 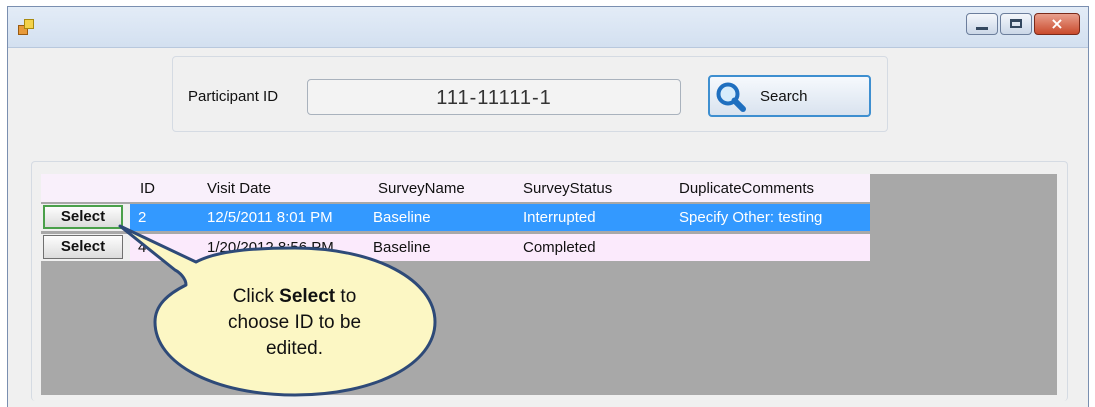 I want to click on column-header-survey-status: SurveyStatus, so click(x=567, y=188).